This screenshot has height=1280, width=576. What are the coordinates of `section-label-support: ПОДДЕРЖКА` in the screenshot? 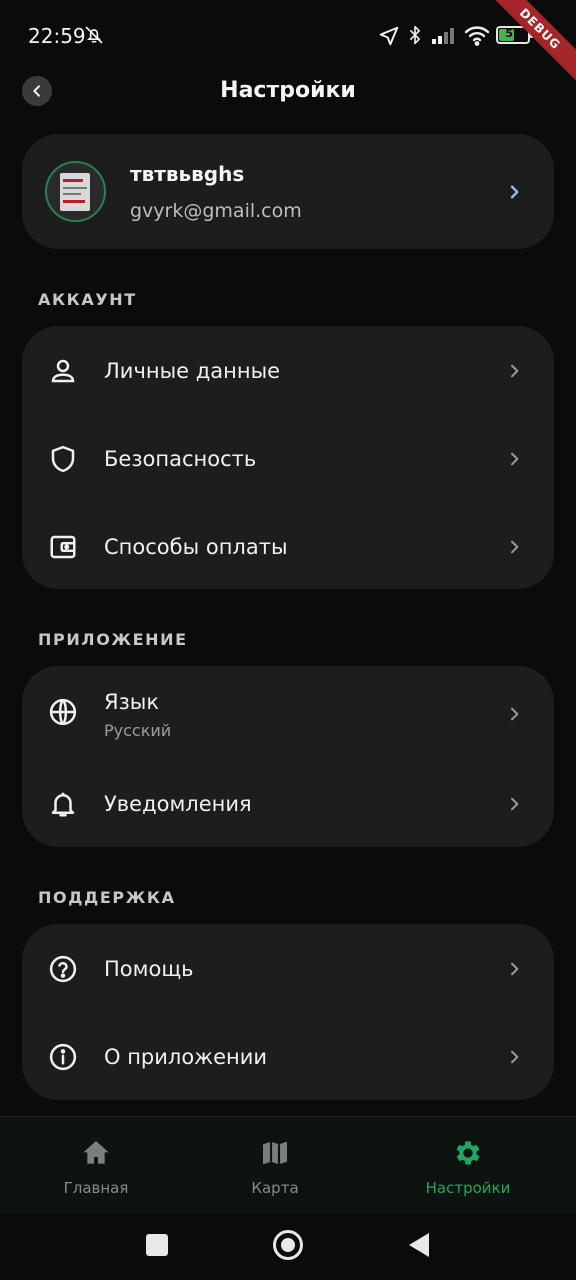 It's located at (107, 897).